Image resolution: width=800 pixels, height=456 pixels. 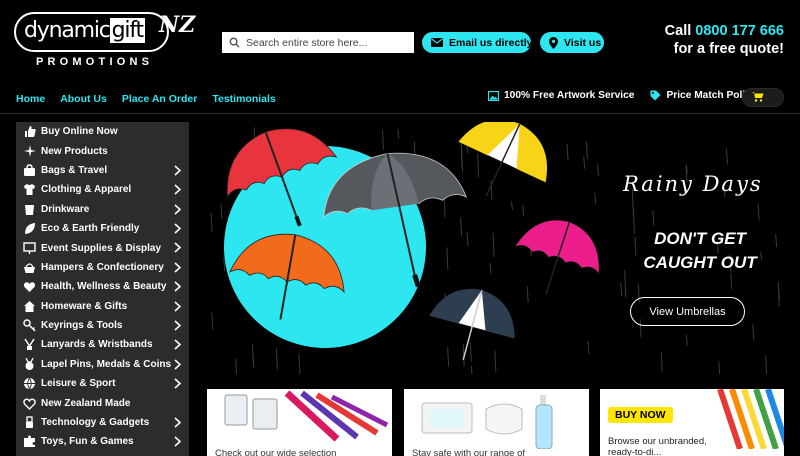 I want to click on sidebar-item-label: Lapel Pins, Medals & Coins, so click(x=106, y=364).